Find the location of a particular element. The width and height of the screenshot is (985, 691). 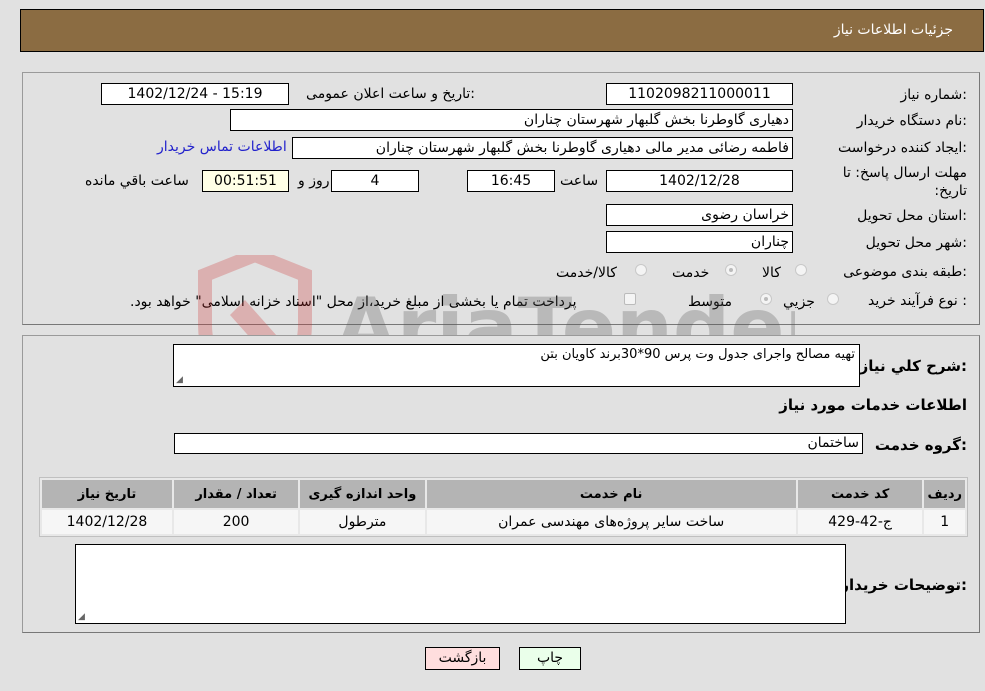

cell-unit: مترطول is located at coordinates (362, 522).